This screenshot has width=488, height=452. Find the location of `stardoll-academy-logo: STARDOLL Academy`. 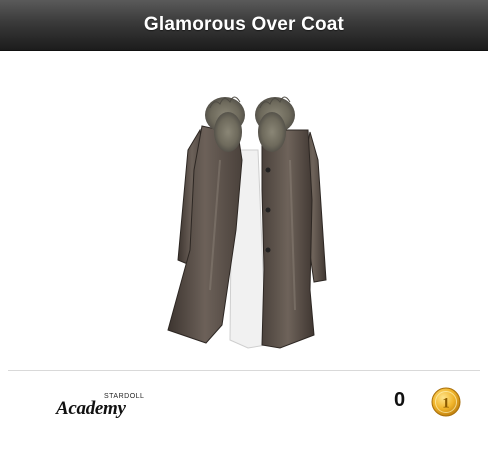

stardoll-academy-logo: STARDOLL Academy is located at coordinates (104, 409).